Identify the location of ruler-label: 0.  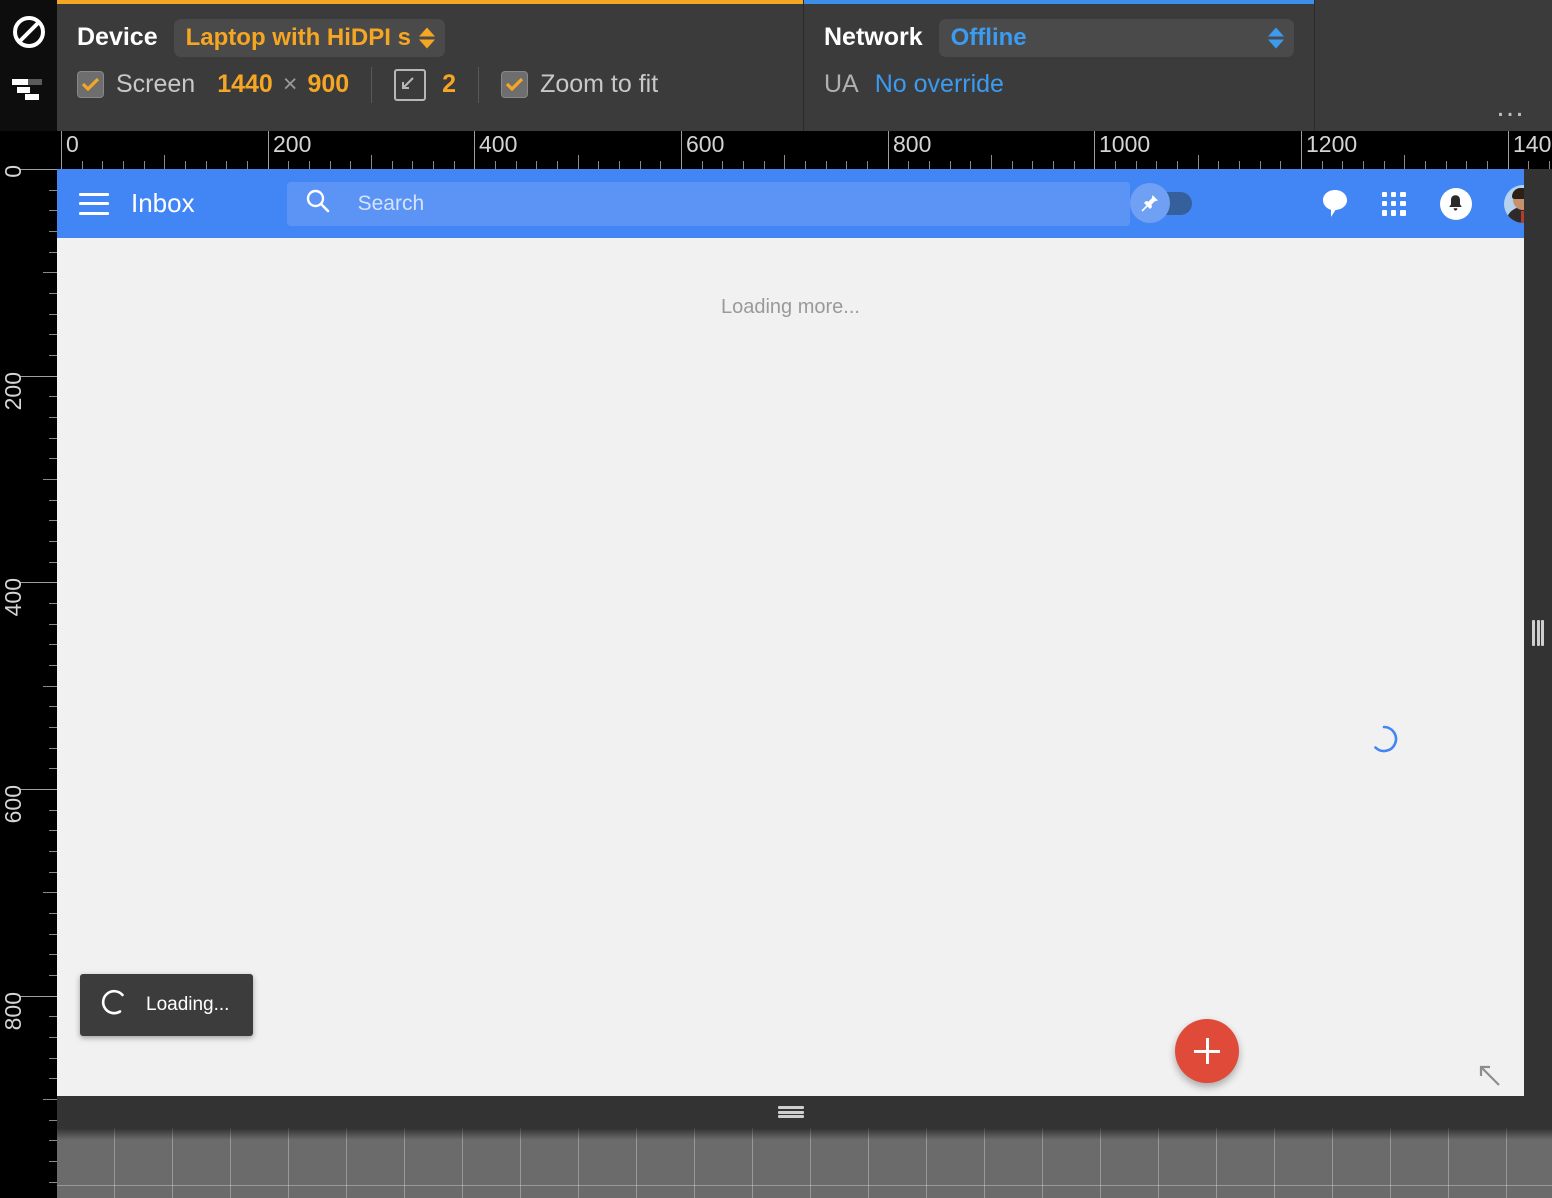
(72, 144).